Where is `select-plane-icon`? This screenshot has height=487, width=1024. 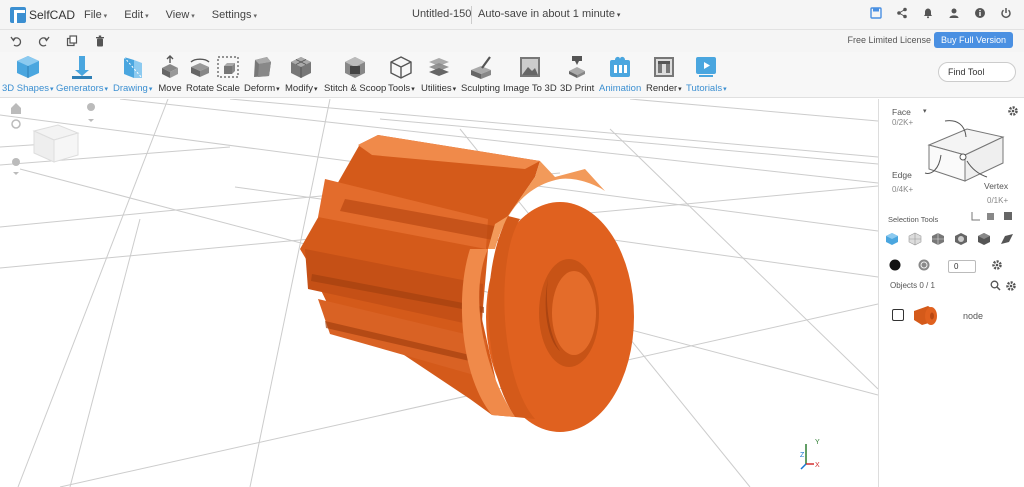
select-plane-icon is located at coordinates (1007, 239).